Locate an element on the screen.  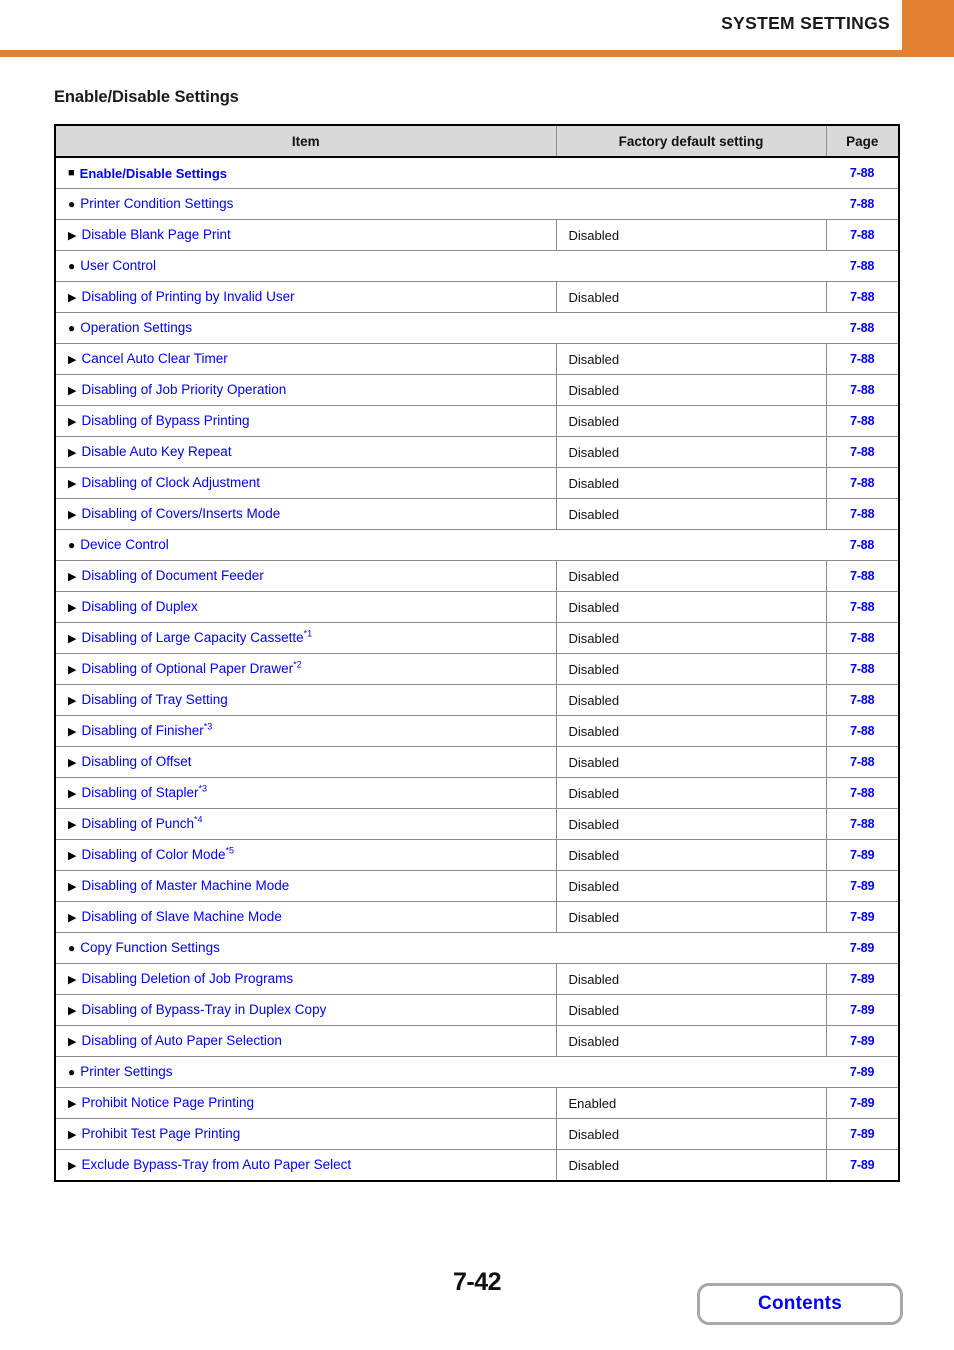
contents-button: Contents is located at coordinates (800, 1304).